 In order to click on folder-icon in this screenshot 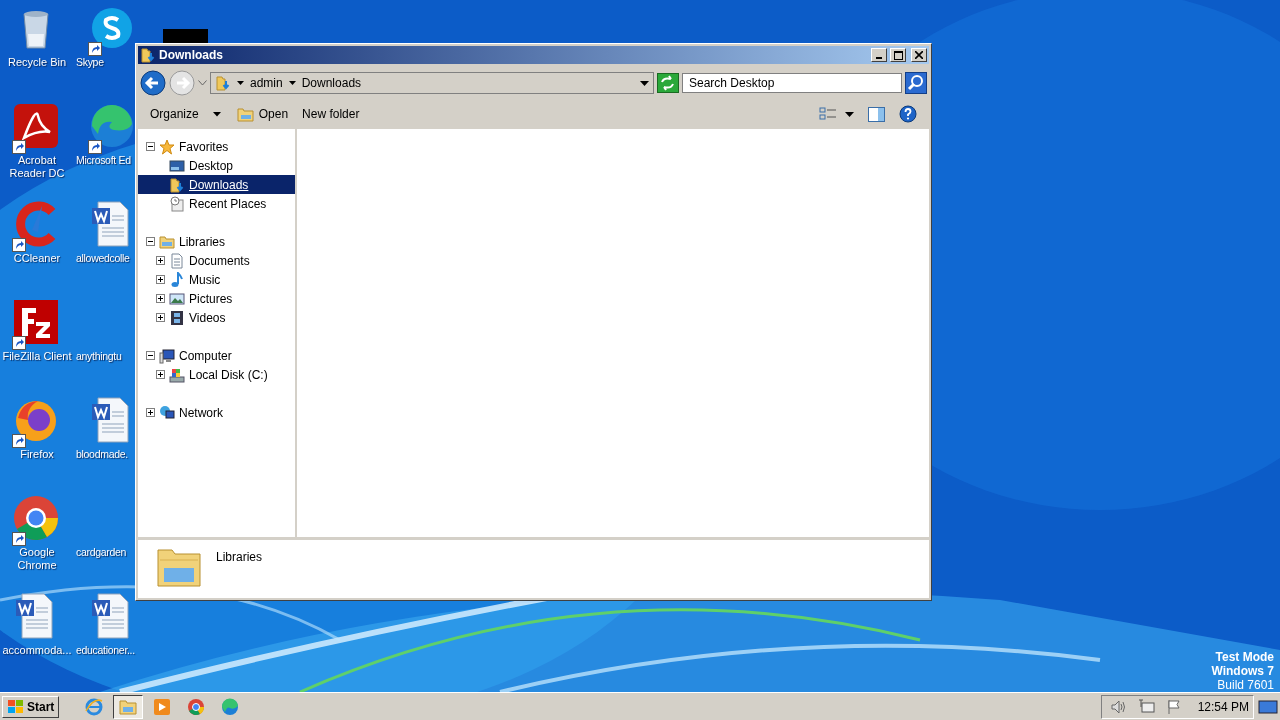, I will do `click(245, 114)`.